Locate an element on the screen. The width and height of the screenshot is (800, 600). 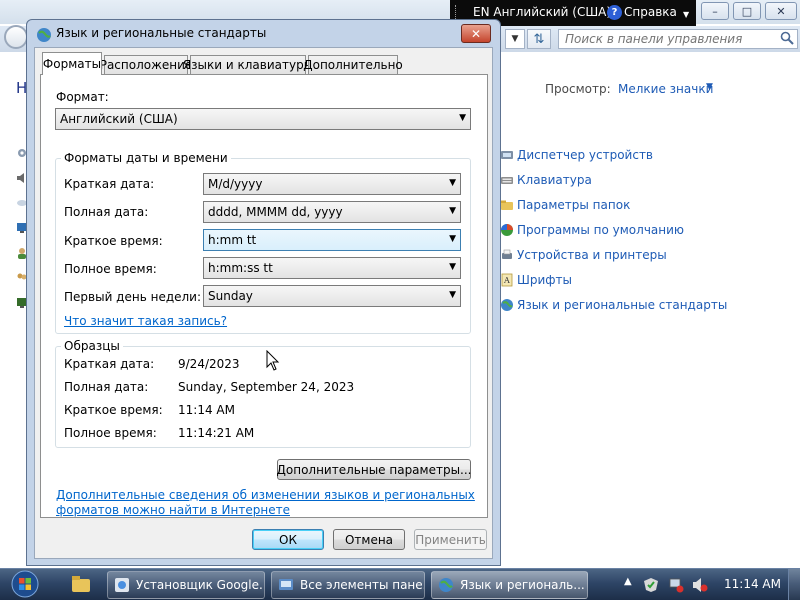
volume-muted-icon is located at coordinates (700, 585).